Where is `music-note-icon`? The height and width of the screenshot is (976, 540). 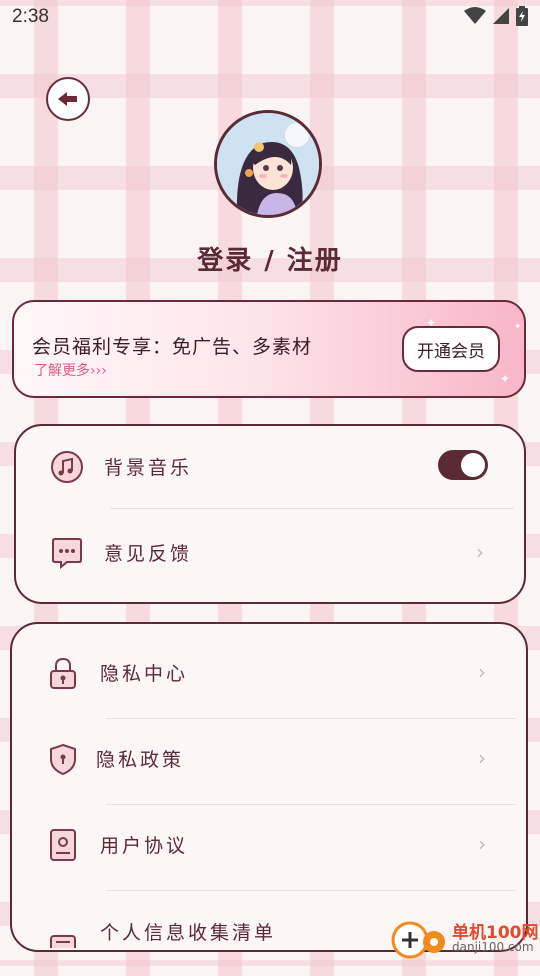 music-note-icon is located at coordinates (67, 467).